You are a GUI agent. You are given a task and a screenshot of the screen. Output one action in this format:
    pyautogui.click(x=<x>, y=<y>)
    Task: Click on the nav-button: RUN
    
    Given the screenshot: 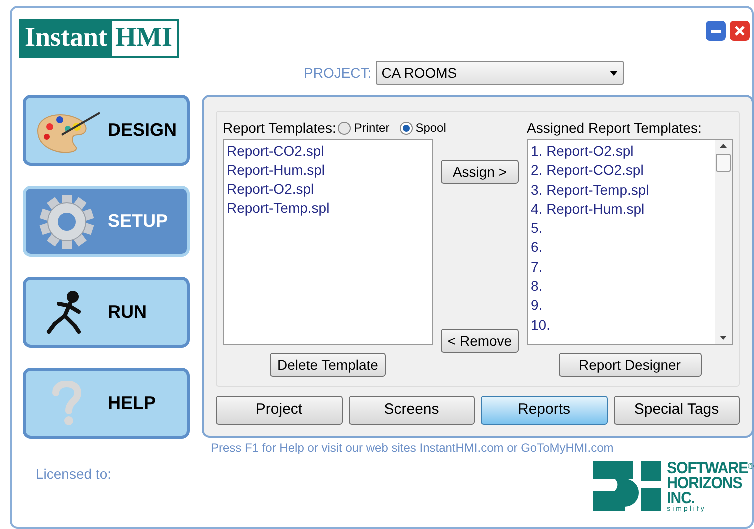 What is the action you would take?
    pyautogui.click(x=106, y=312)
    